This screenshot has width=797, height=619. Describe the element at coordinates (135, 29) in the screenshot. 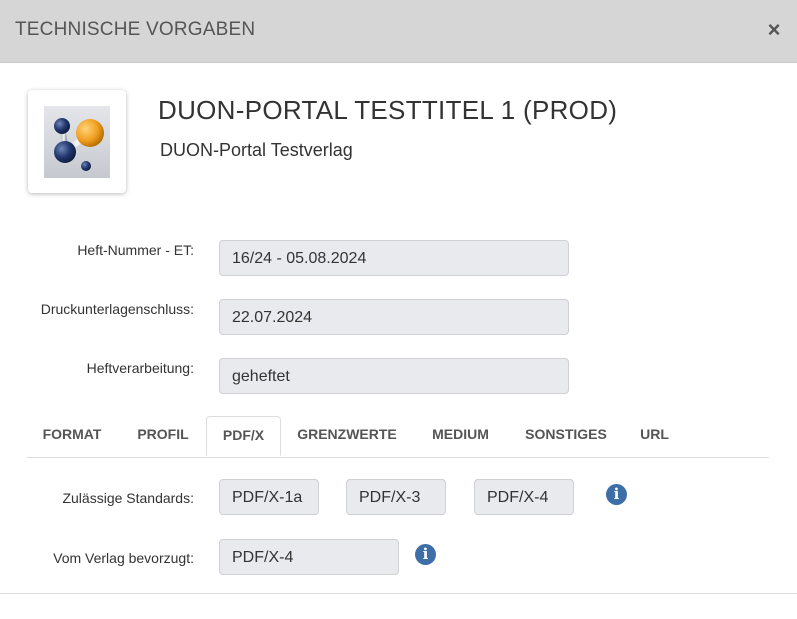

I see `modal-title: TECHNISCHE VORGABEN` at that location.